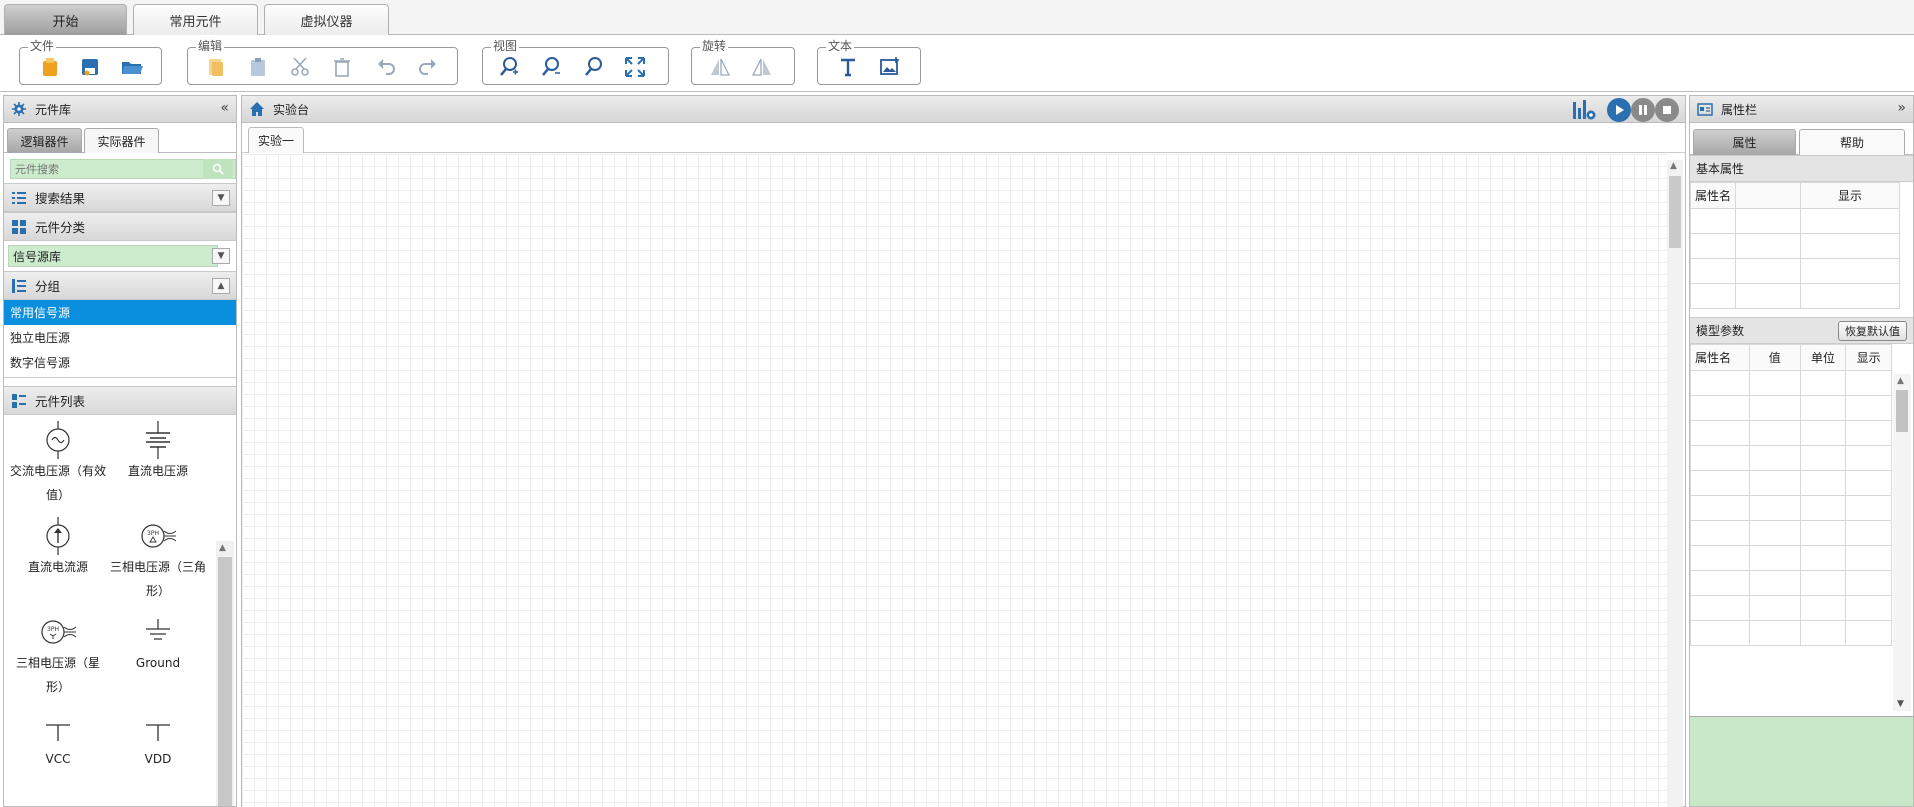 The width and height of the screenshot is (1914, 807). I want to click on panel-title: 实验台, so click(291, 109).